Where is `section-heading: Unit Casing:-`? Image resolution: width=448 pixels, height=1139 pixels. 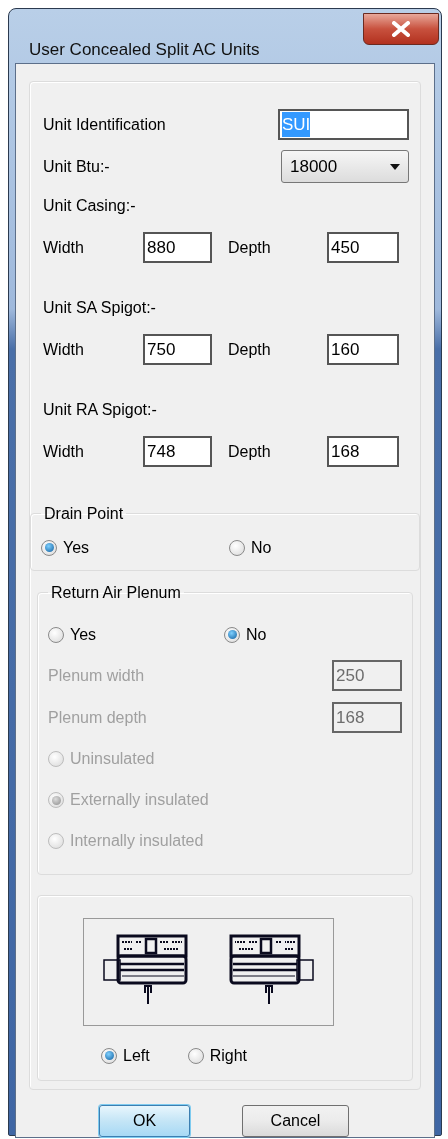
section-heading: Unit Casing:- is located at coordinates (89, 205).